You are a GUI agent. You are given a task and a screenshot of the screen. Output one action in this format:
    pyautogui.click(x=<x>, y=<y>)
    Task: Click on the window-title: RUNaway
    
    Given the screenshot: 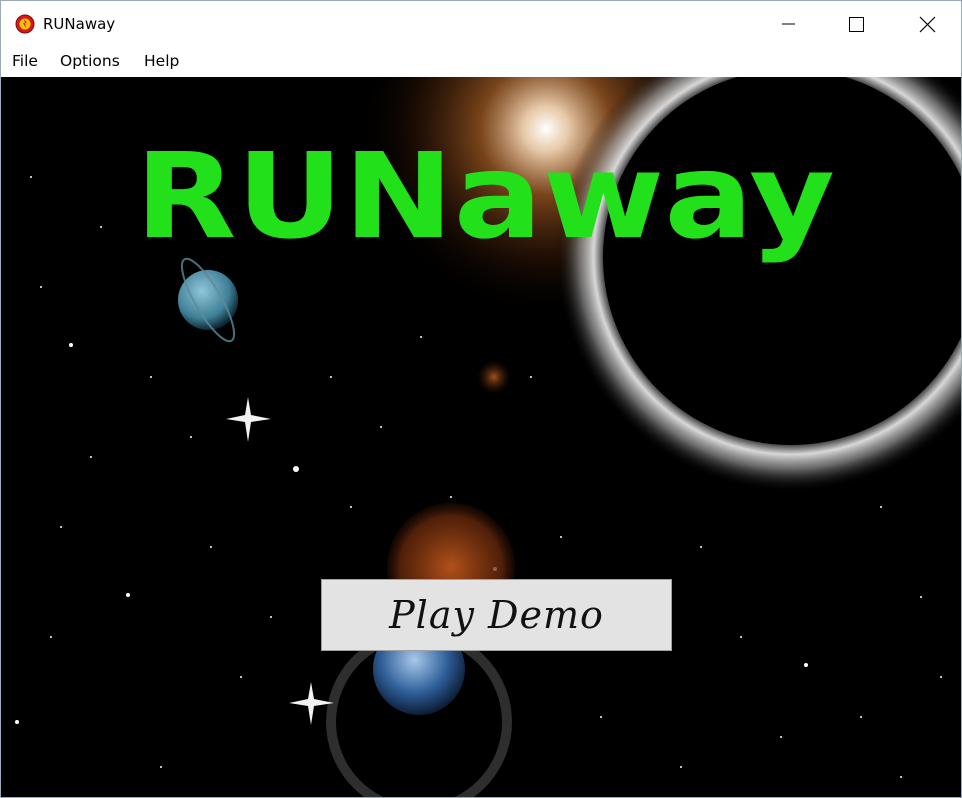 What is the action you would take?
    pyautogui.click(x=79, y=24)
    